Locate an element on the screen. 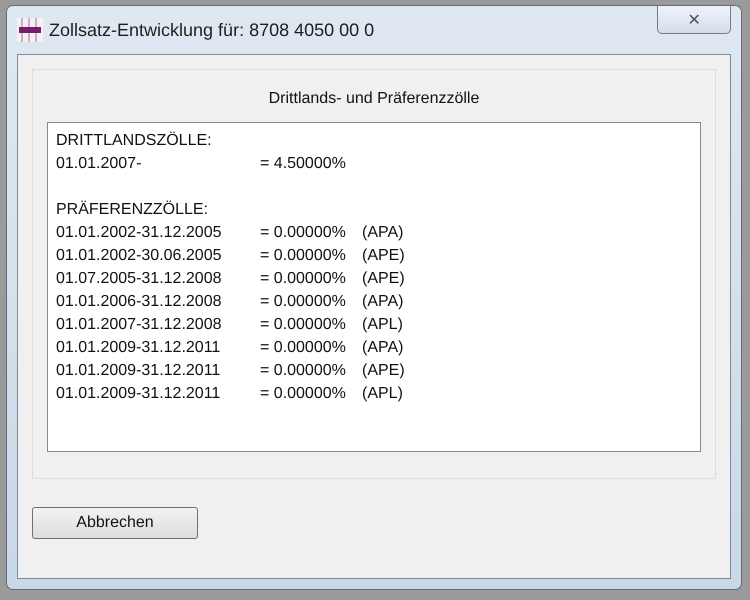  period-text: 01.01.2007-31.12.2008 is located at coordinates (139, 325).